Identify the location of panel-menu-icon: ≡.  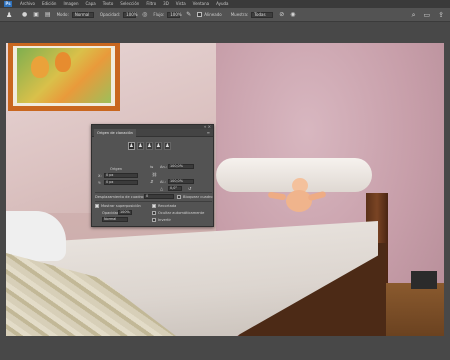
(208, 132).